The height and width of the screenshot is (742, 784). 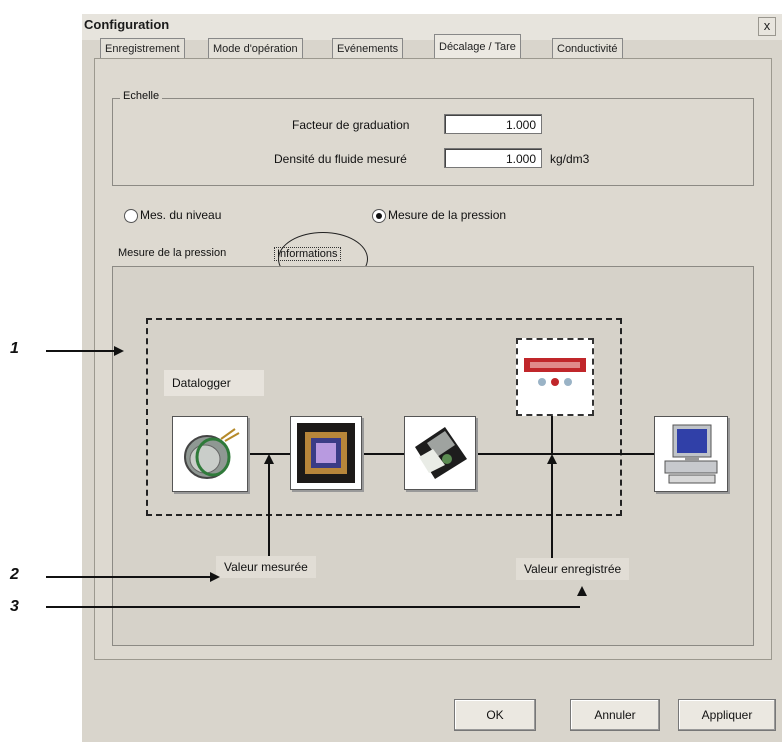 I want to click on scale-group, so click(x=433, y=142).